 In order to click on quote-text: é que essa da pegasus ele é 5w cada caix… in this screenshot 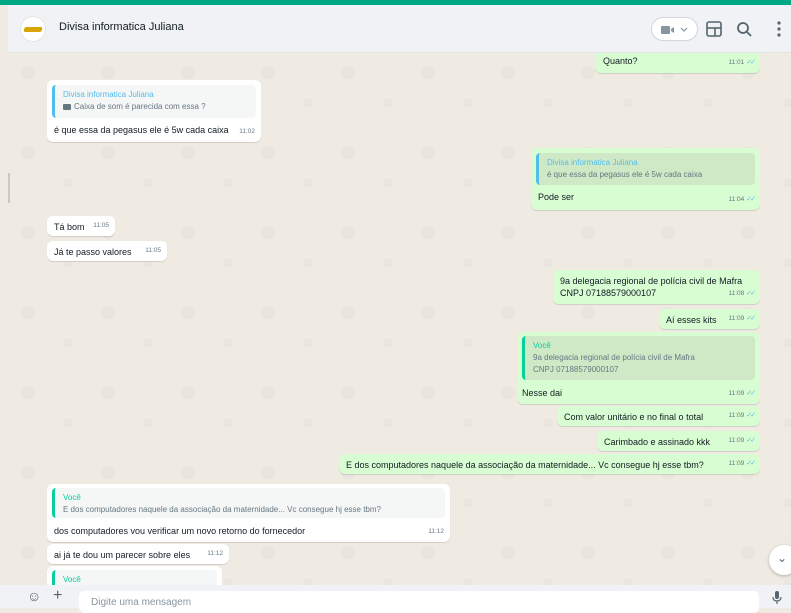, I will do `click(625, 174)`.